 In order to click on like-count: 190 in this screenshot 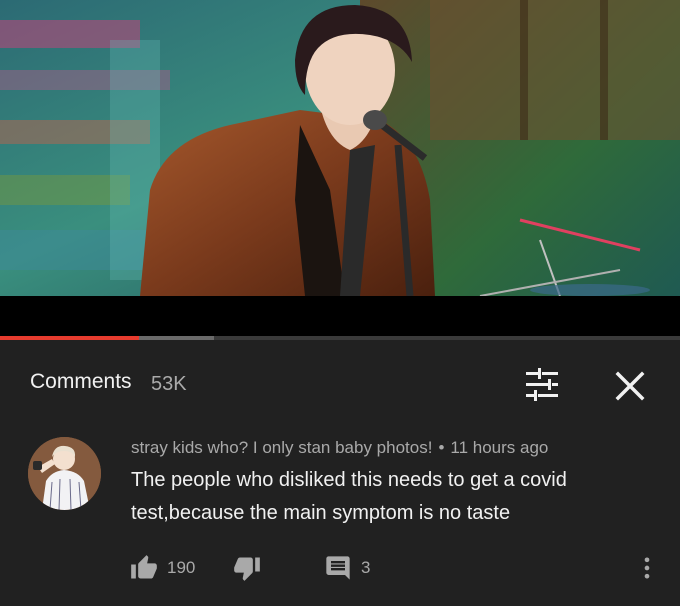, I will do `click(181, 567)`.